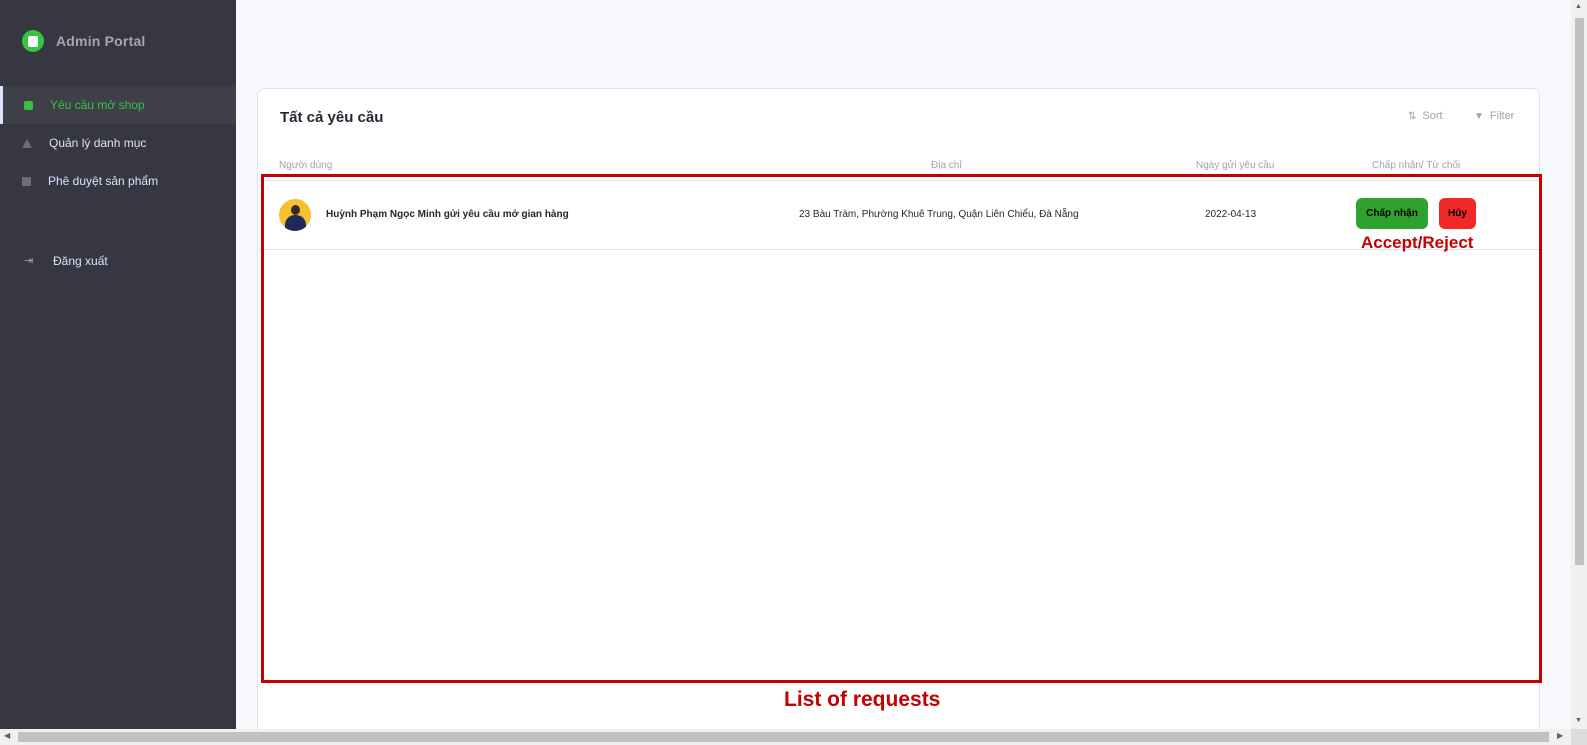 The width and height of the screenshot is (1587, 745). Describe the element at coordinates (28, 105) in the screenshot. I see `shop-request-icon` at that location.